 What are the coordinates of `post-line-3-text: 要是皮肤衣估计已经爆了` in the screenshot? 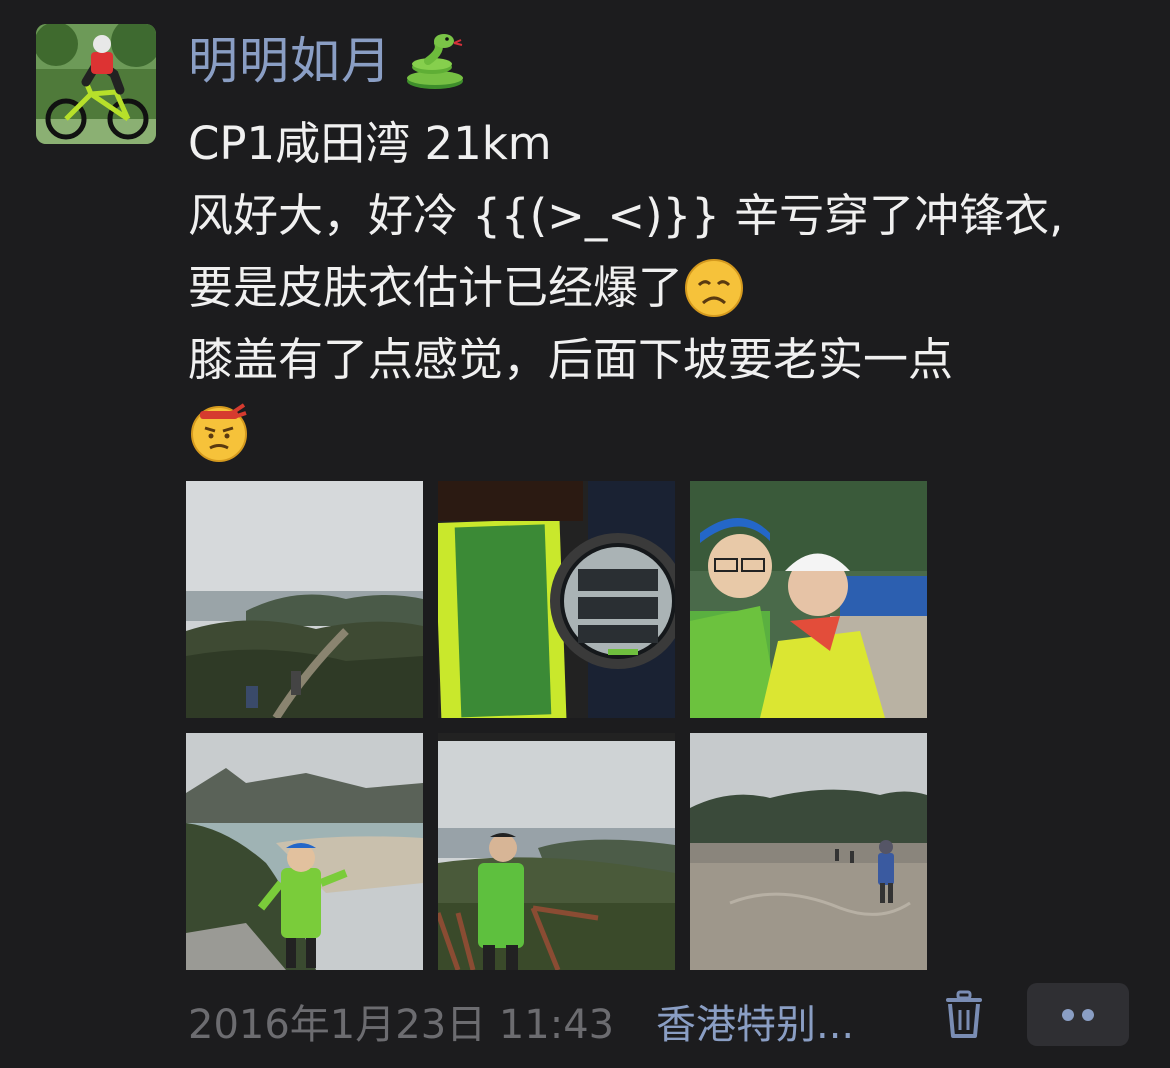 It's located at (436, 287).